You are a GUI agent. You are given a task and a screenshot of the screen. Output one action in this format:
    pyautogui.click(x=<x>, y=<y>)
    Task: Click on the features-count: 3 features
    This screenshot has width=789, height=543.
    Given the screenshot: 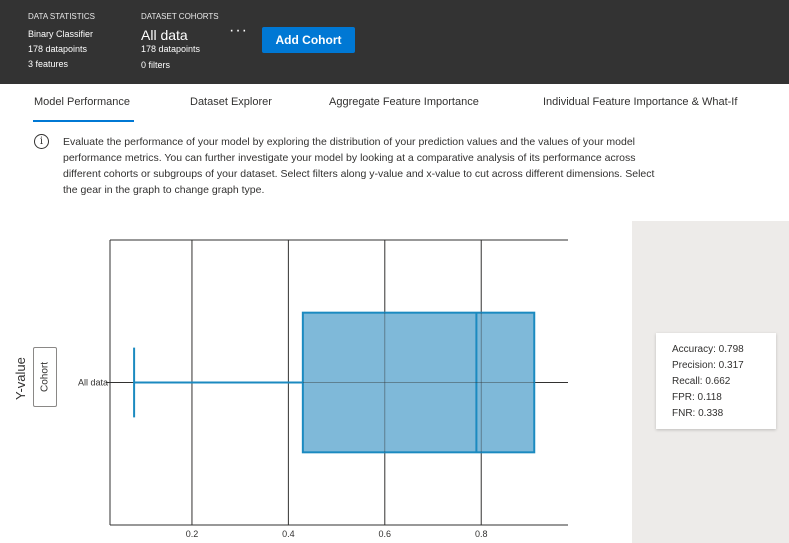 What is the action you would take?
    pyautogui.click(x=48, y=64)
    